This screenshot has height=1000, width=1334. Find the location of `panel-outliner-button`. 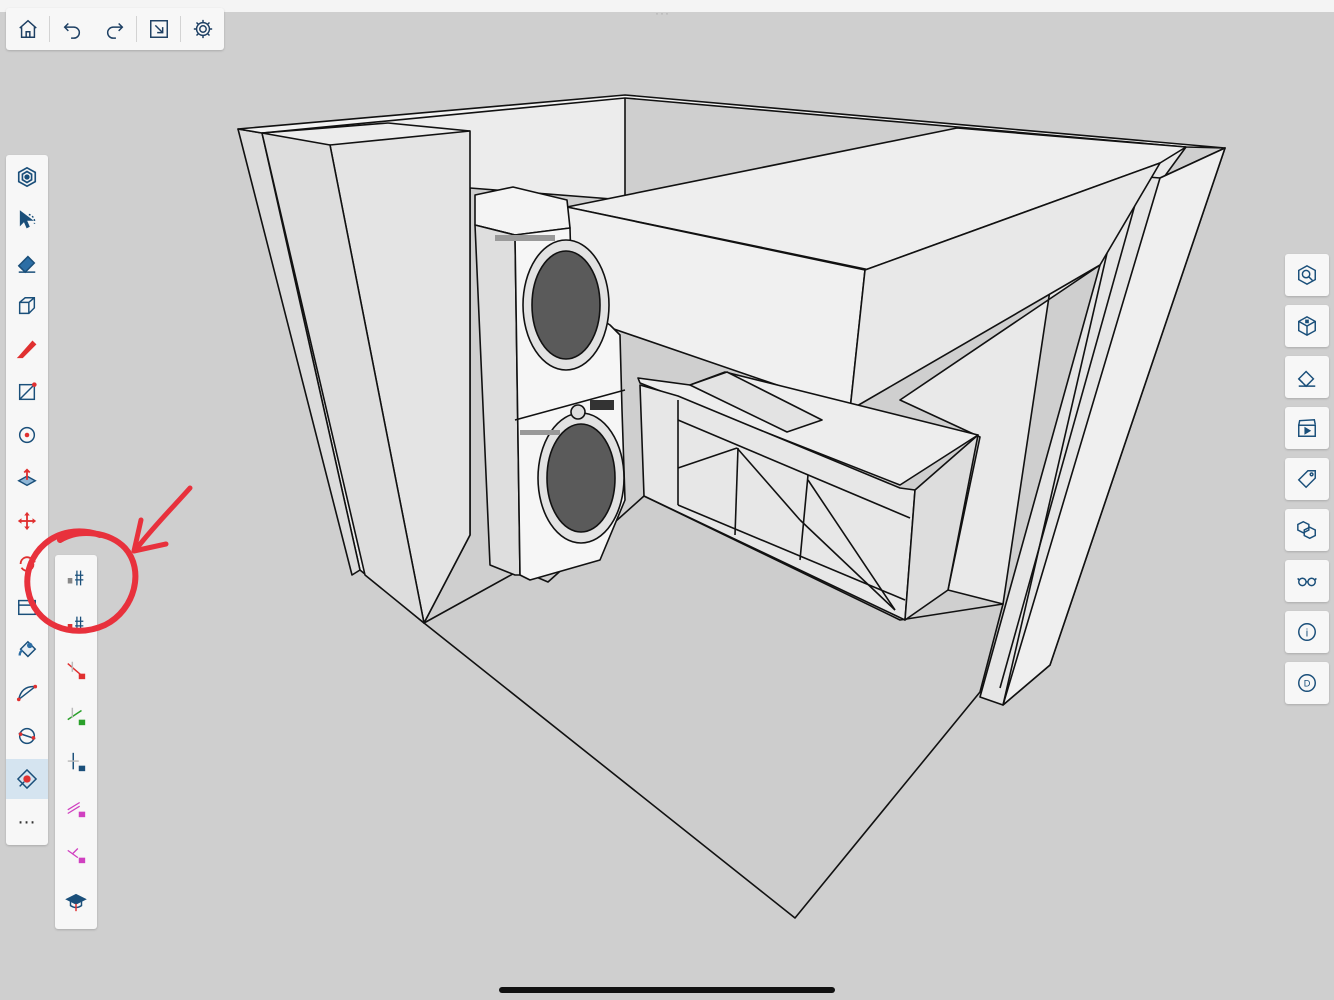

panel-outliner-button is located at coordinates (1307, 530).